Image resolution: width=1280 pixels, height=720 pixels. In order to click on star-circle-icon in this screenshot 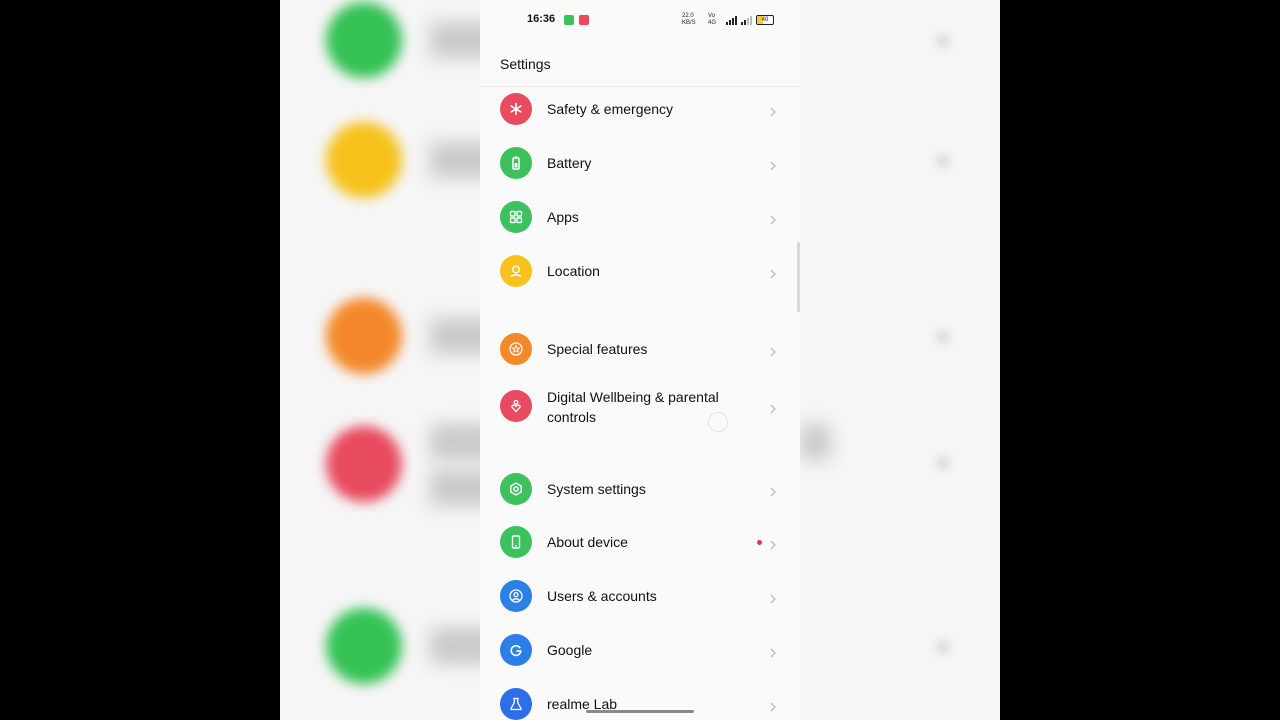, I will do `click(516, 349)`.